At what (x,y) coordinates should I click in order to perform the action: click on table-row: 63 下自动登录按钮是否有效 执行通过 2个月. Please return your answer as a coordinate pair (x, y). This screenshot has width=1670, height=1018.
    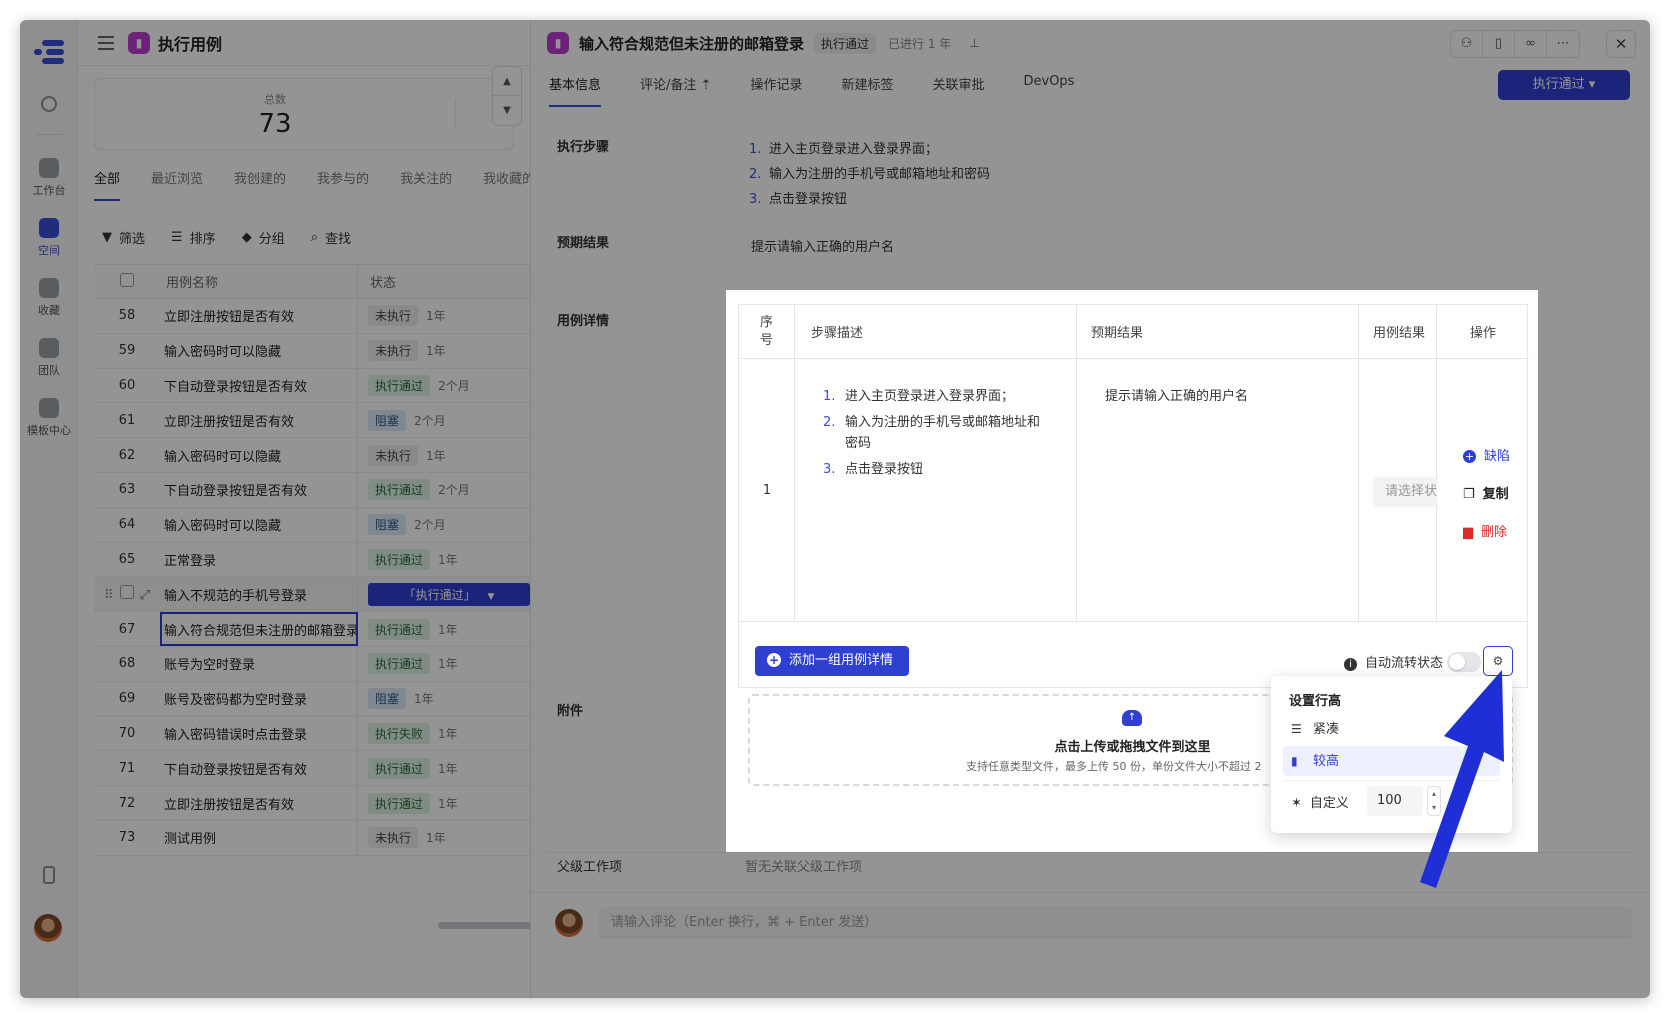
    Looking at the image, I should click on (332, 490).